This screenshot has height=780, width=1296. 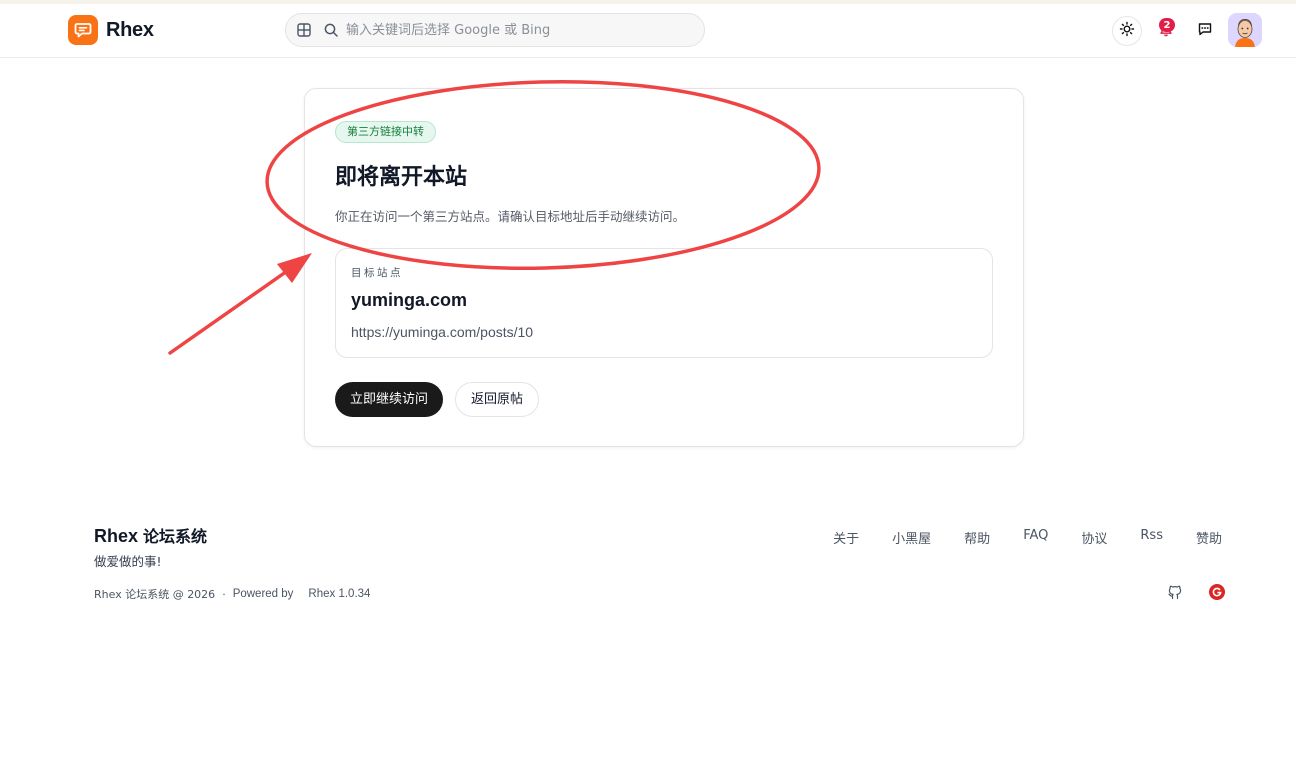 I want to click on footer-links: 关于 小黑屋 帮助 FAQ 协议 Rss 赞助, so click(x=1011, y=537).